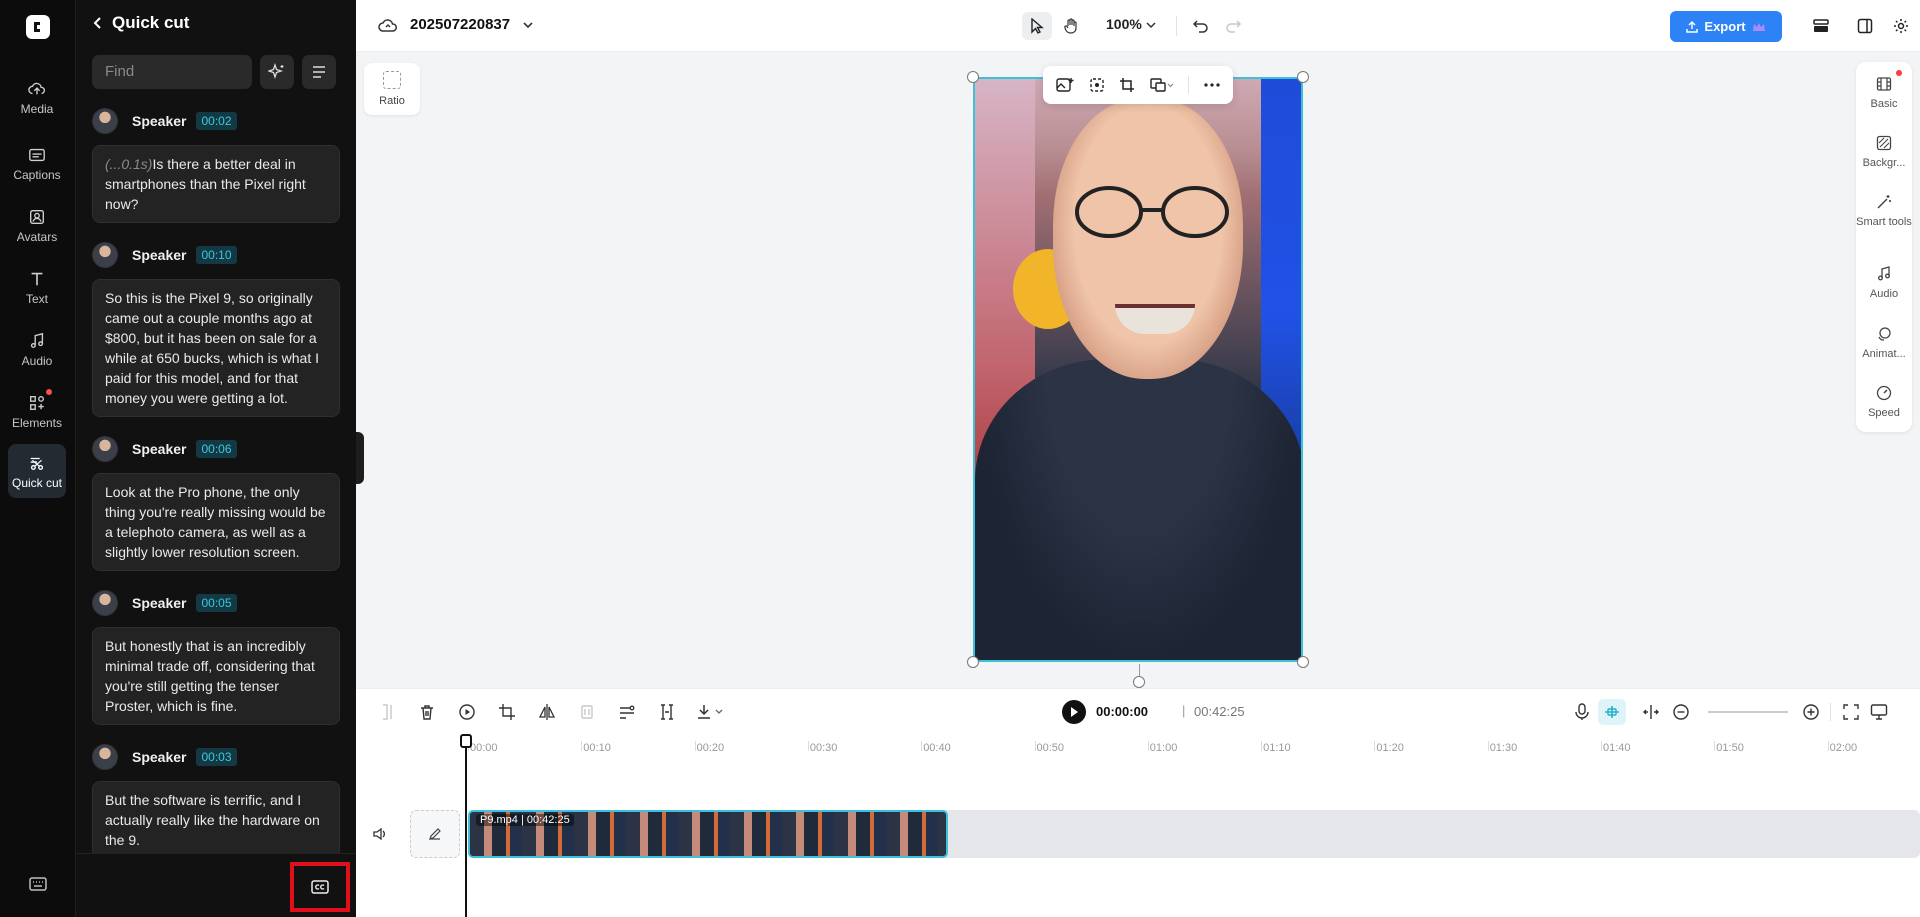  What do you see at coordinates (1065, 85) in the screenshot?
I see `image-add-icon` at bounding box center [1065, 85].